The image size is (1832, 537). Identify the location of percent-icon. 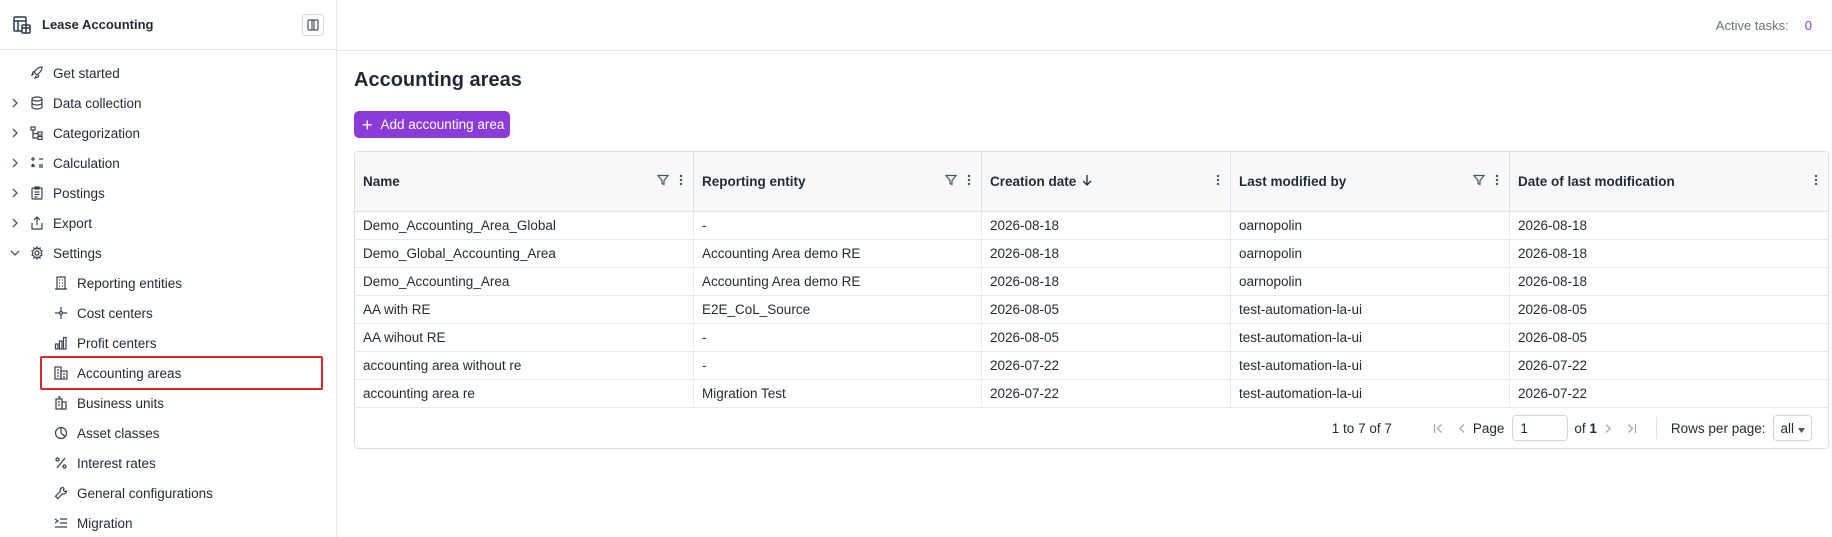
(61, 463).